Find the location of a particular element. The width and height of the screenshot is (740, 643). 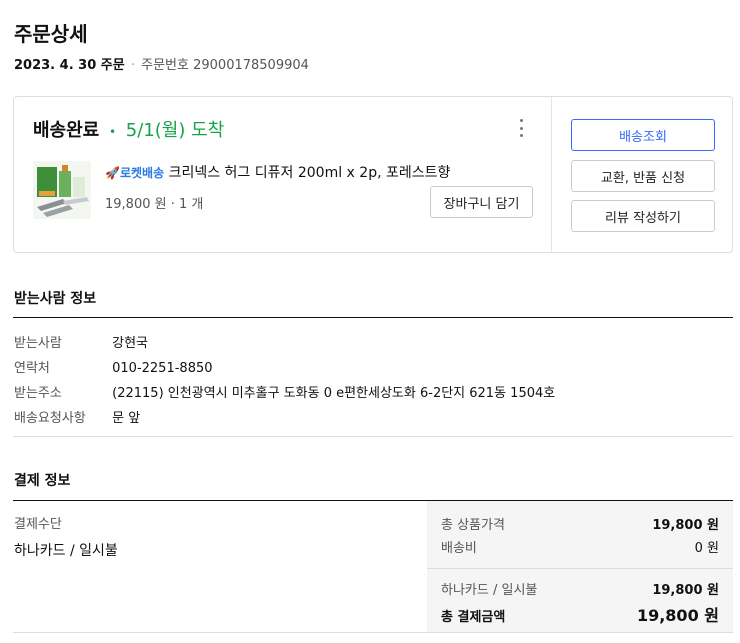

recipient-section-title: 받는사람 정보 is located at coordinates (55, 299).